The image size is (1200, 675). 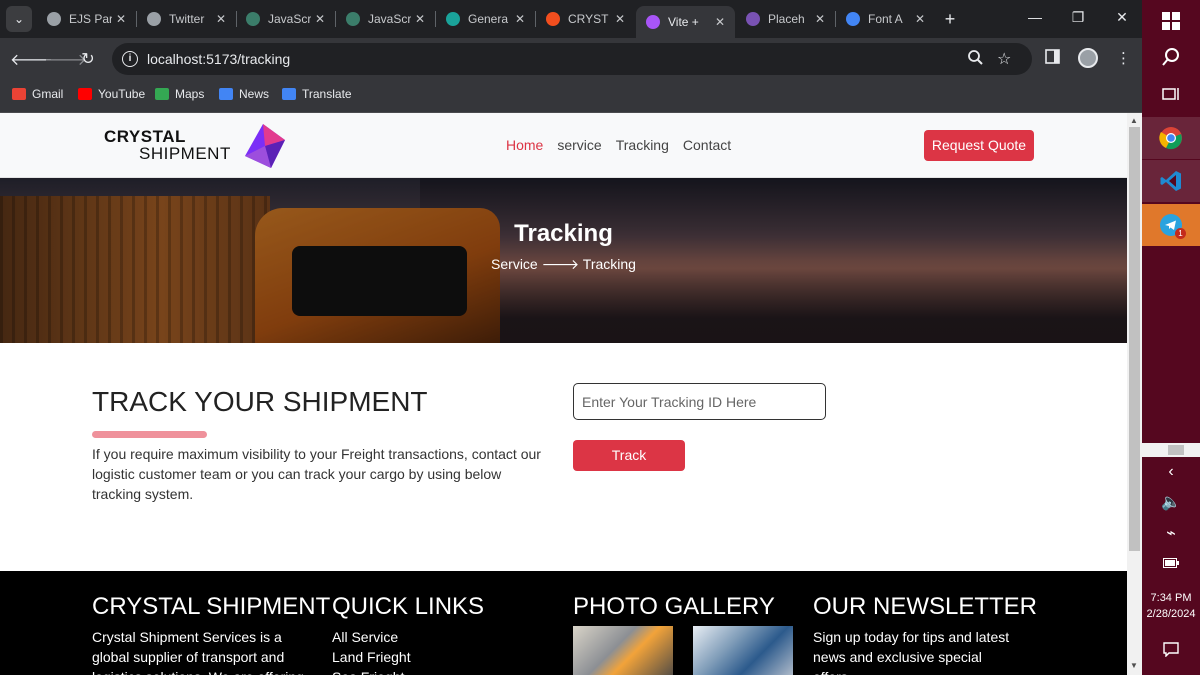 What do you see at coordinates (514, 264) in the screenshot?
I see `breadcrumb-service: Service` at bounding box center [514, 264].